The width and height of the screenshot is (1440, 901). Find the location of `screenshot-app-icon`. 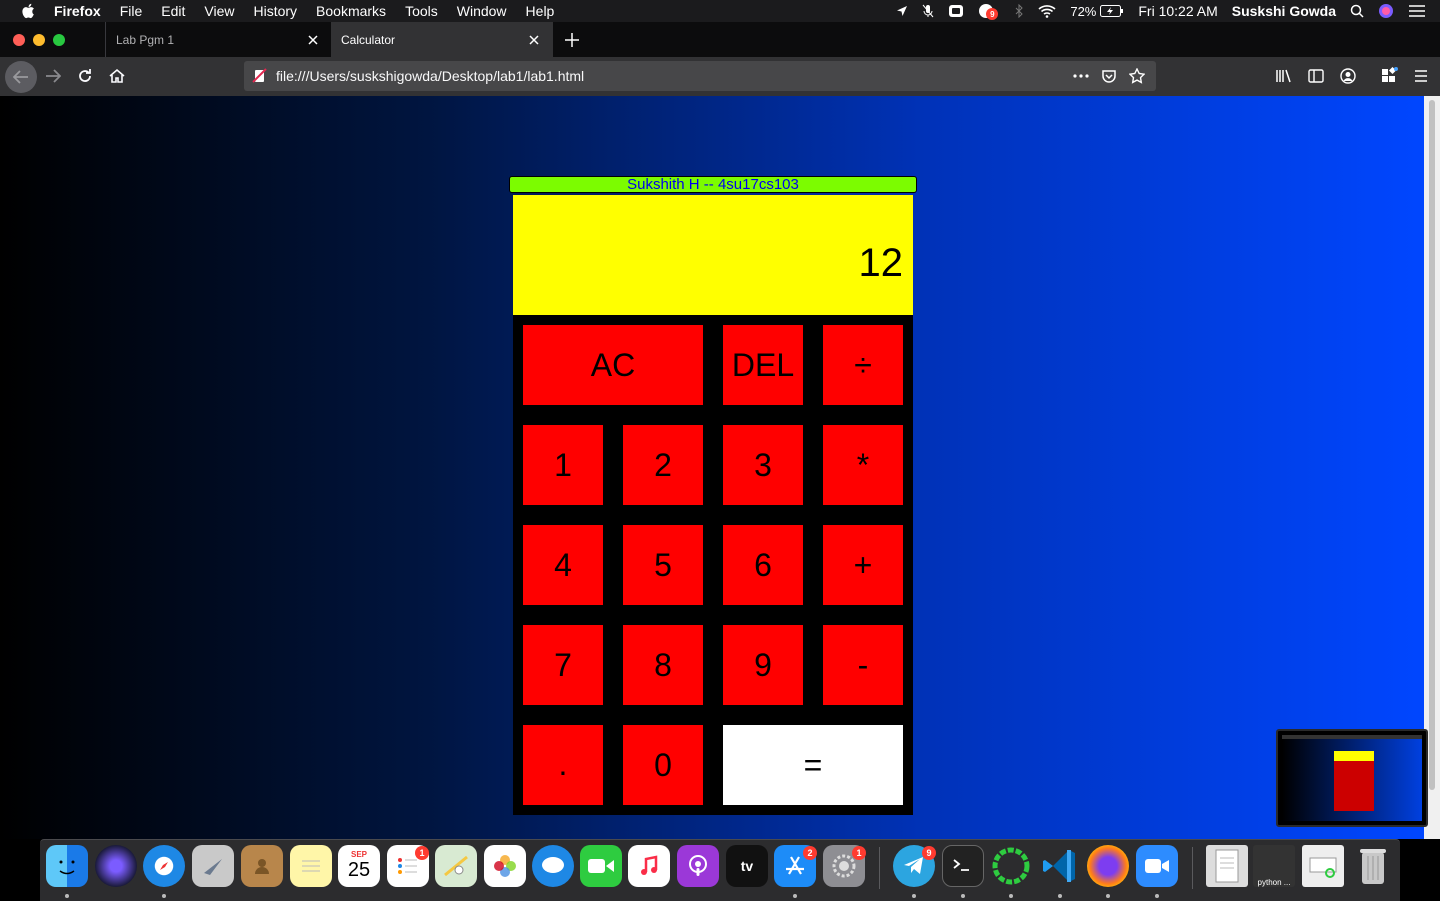

screenshot-app-icon is located at coordinates (1323, 866).